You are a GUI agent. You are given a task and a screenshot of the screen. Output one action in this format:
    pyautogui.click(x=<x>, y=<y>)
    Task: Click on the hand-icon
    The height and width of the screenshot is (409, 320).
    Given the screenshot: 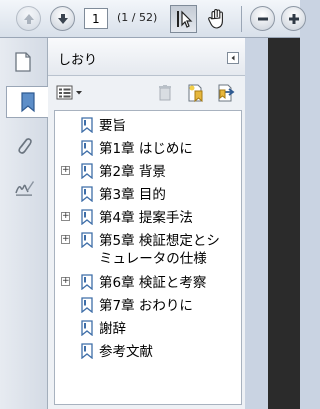 What is the action you would take?
    pyautogui.click(x=215, y=18)
    